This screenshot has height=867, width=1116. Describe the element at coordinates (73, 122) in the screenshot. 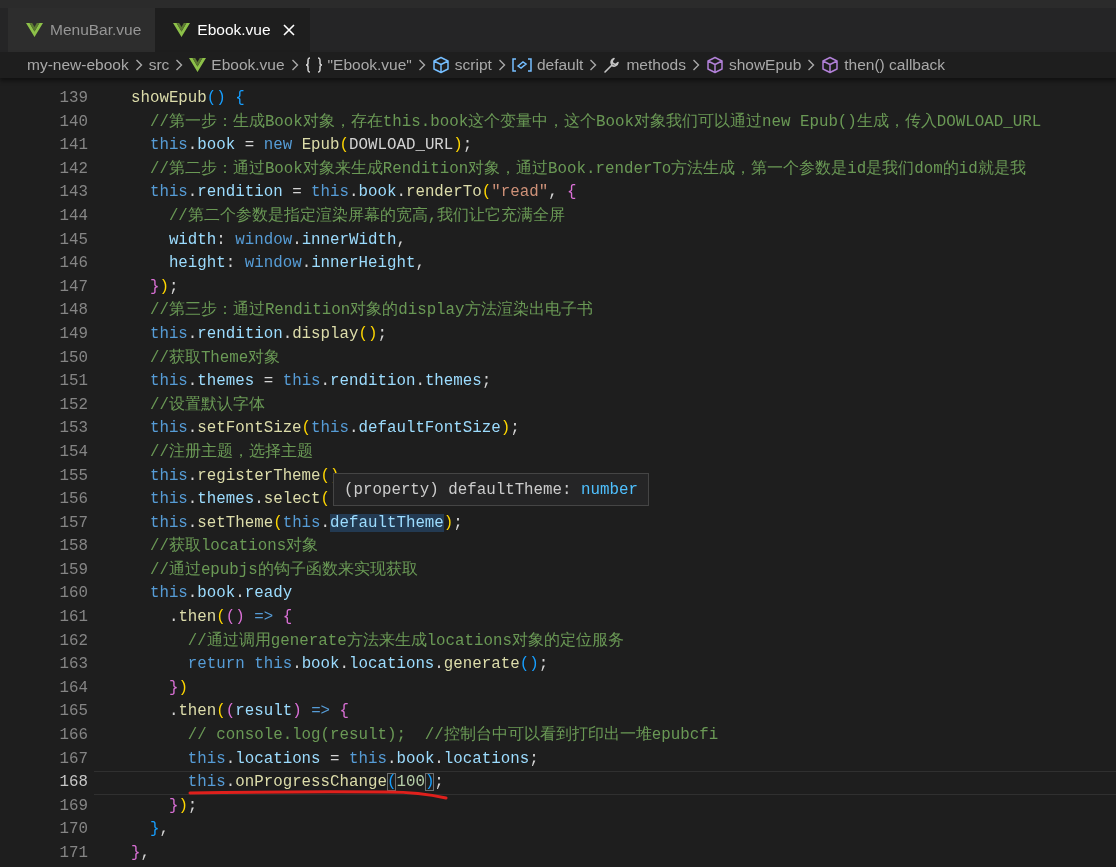

I see `line-number: 140` at that location.